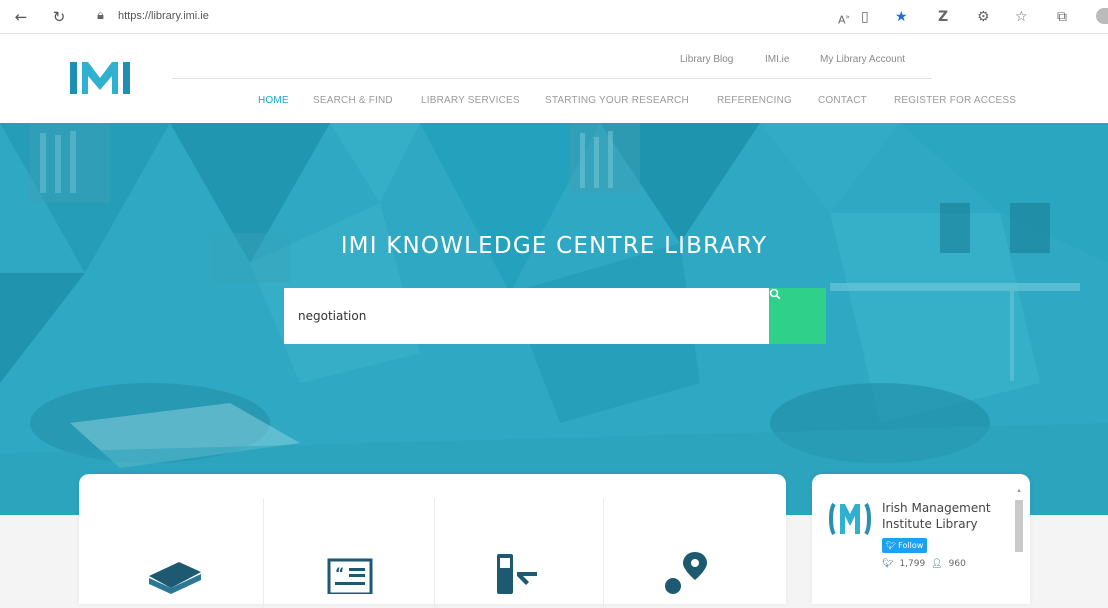 This screenshot has width=1108, height=608. What do you see at coordinates (957, 564) in the screenshot?
I see `followers-count: 960` at bounding box center [957, 564].